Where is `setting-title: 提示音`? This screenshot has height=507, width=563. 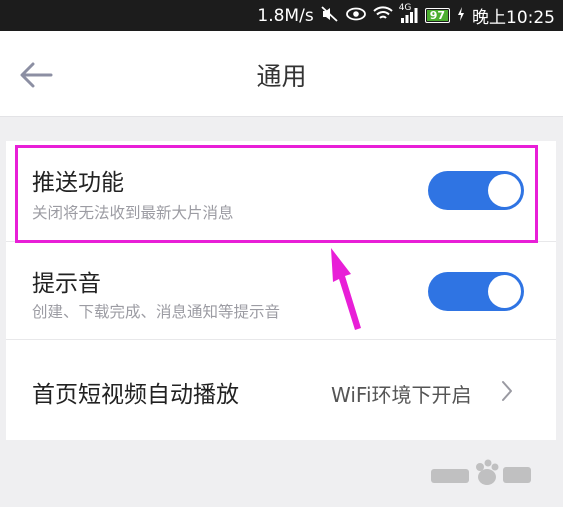
setting-title: 提示音 is located at coordinates (66, 284).